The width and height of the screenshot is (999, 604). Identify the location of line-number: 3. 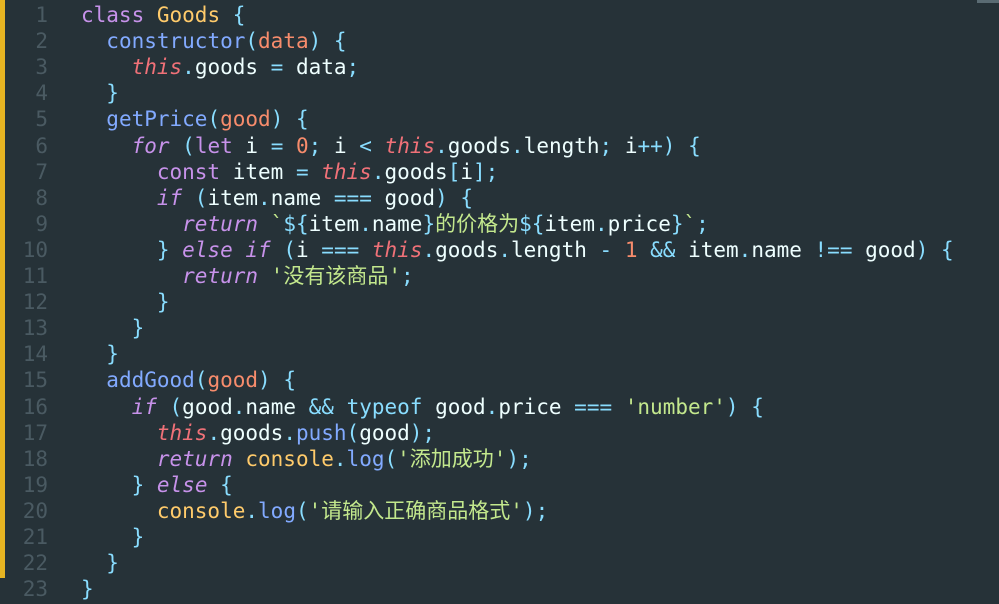
(41, 67).